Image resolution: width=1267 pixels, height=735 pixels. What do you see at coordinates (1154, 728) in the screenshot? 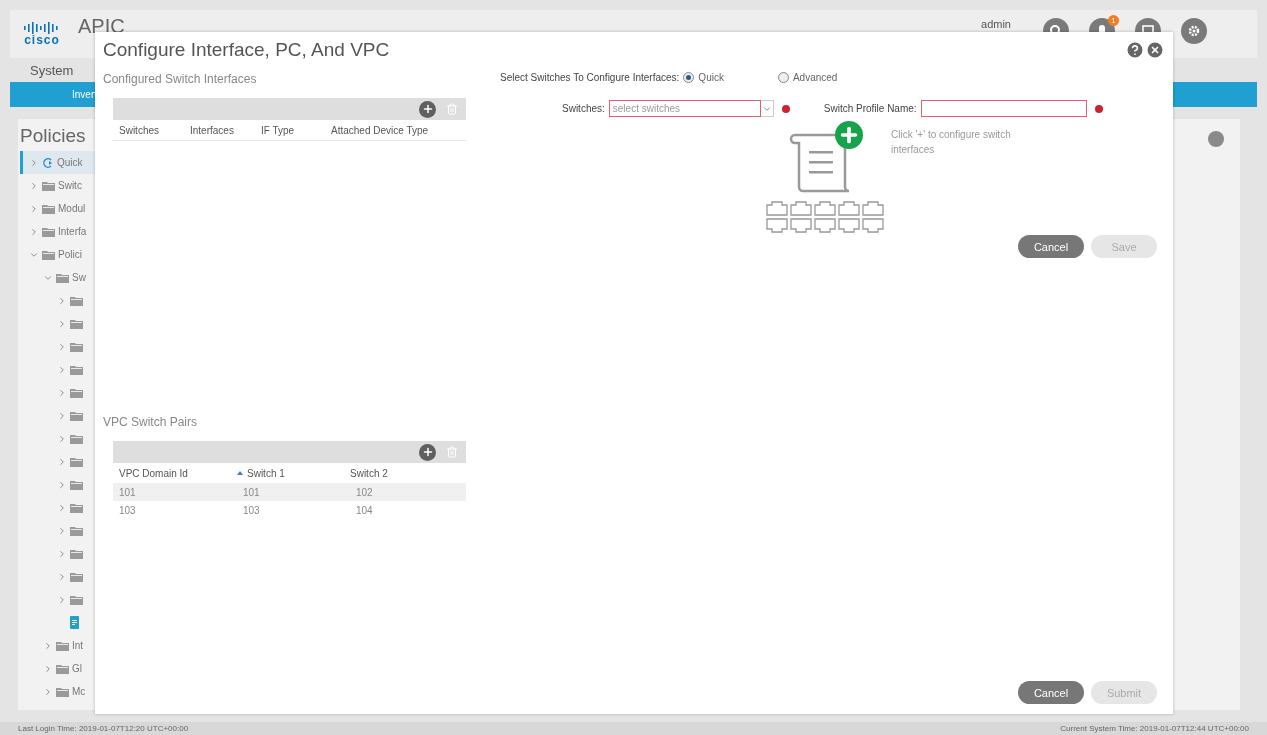
I see `current-system-time: Current System Time: 2019-01-07T12:44 UTC+00:00` at bounding box center [1154, 728].